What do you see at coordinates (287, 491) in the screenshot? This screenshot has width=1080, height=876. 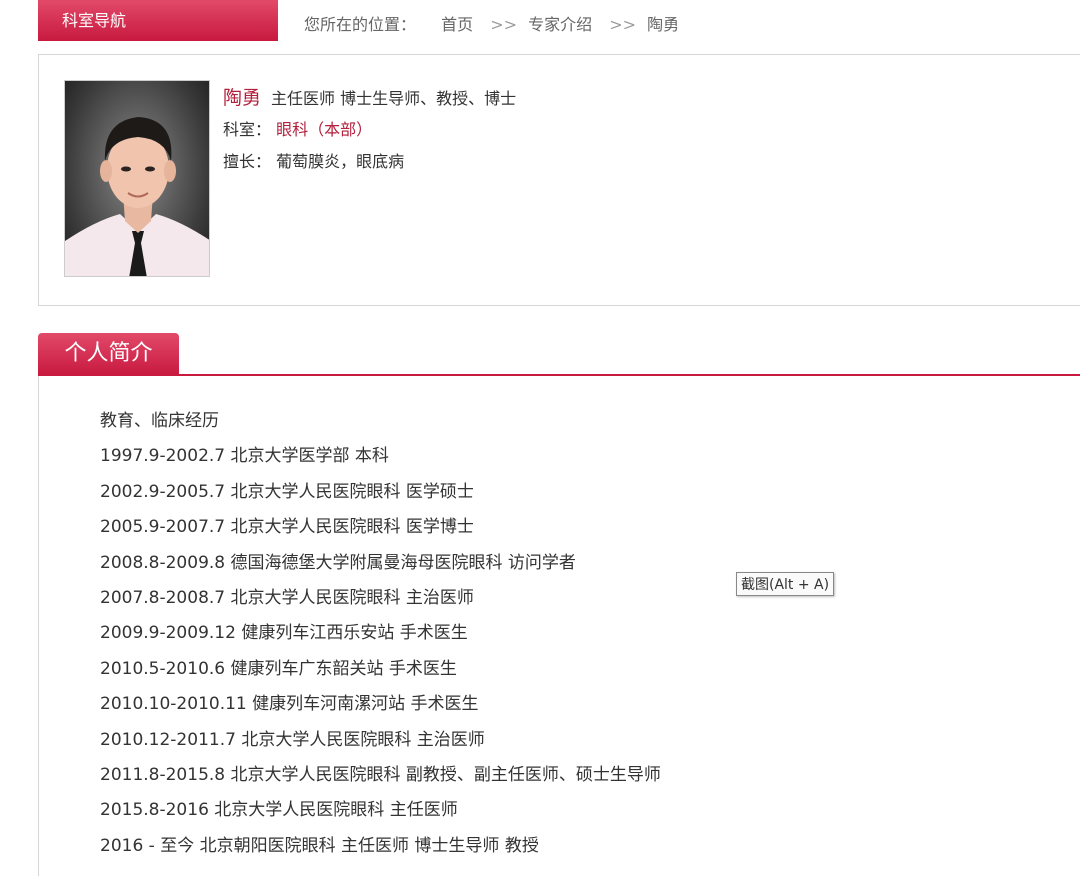 I see `intro-line: 2002.9-2005.7 北京大学人民医院眼科 医学硕士` at bounding box center [287, 491].